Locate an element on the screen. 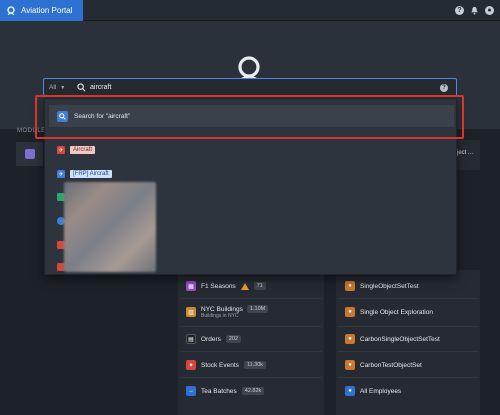 The height and width of the screenshot is (415, 500). count-badge: 202 is located at coordinates (233, 339).